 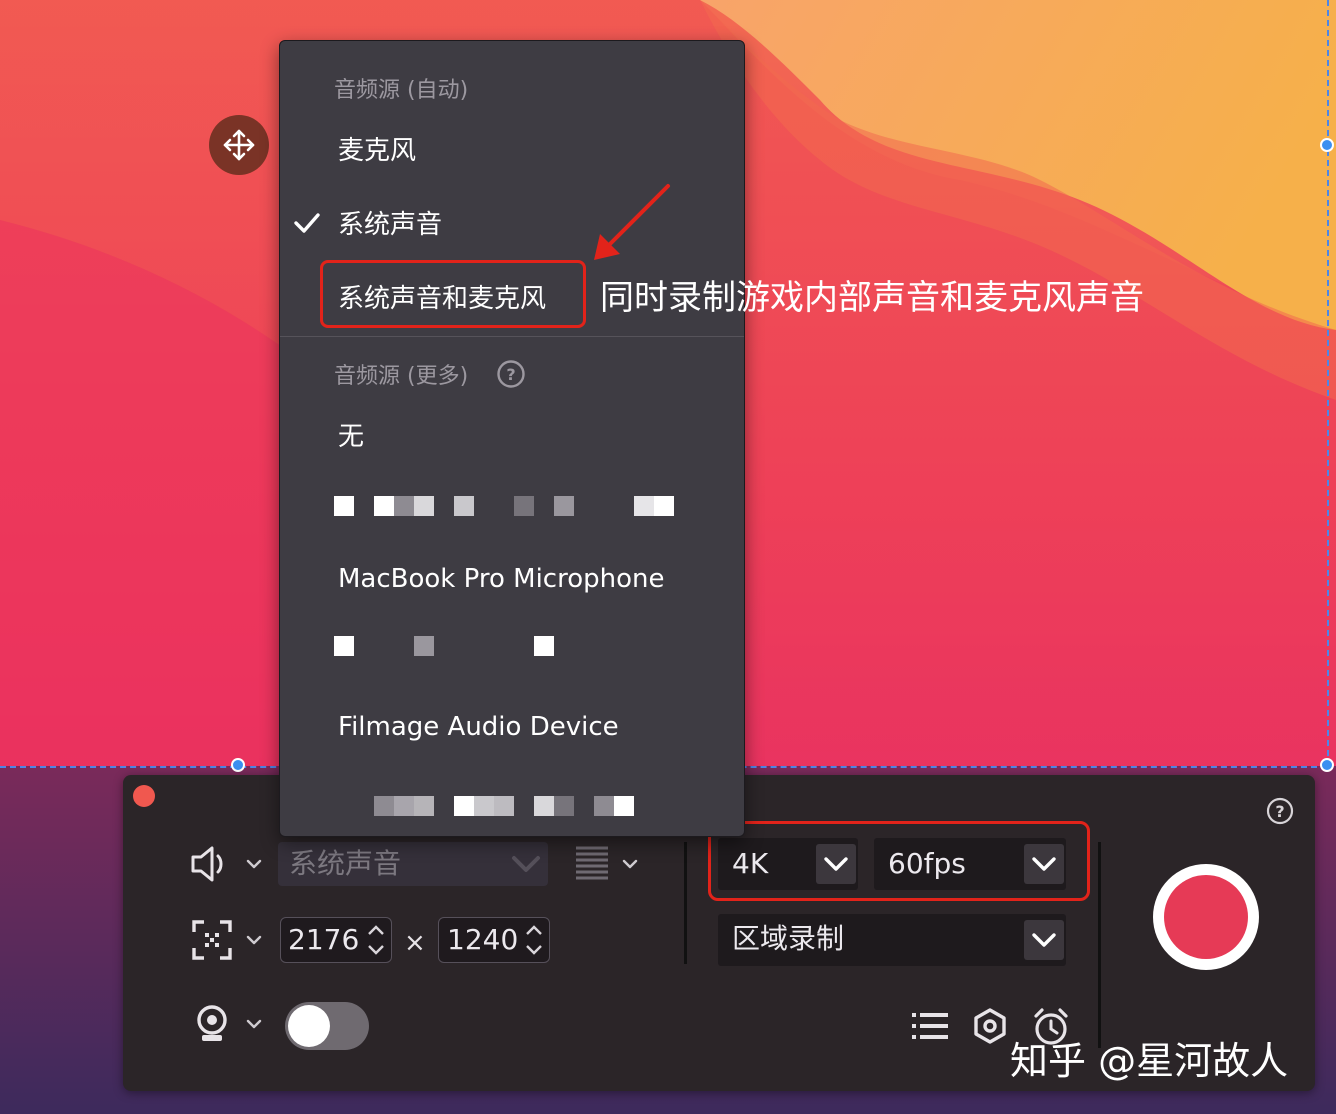 What do you see at coordinates (592, 863) in the screenshot?
I see `volume-bars-icon` at bounding box center [592, 863].